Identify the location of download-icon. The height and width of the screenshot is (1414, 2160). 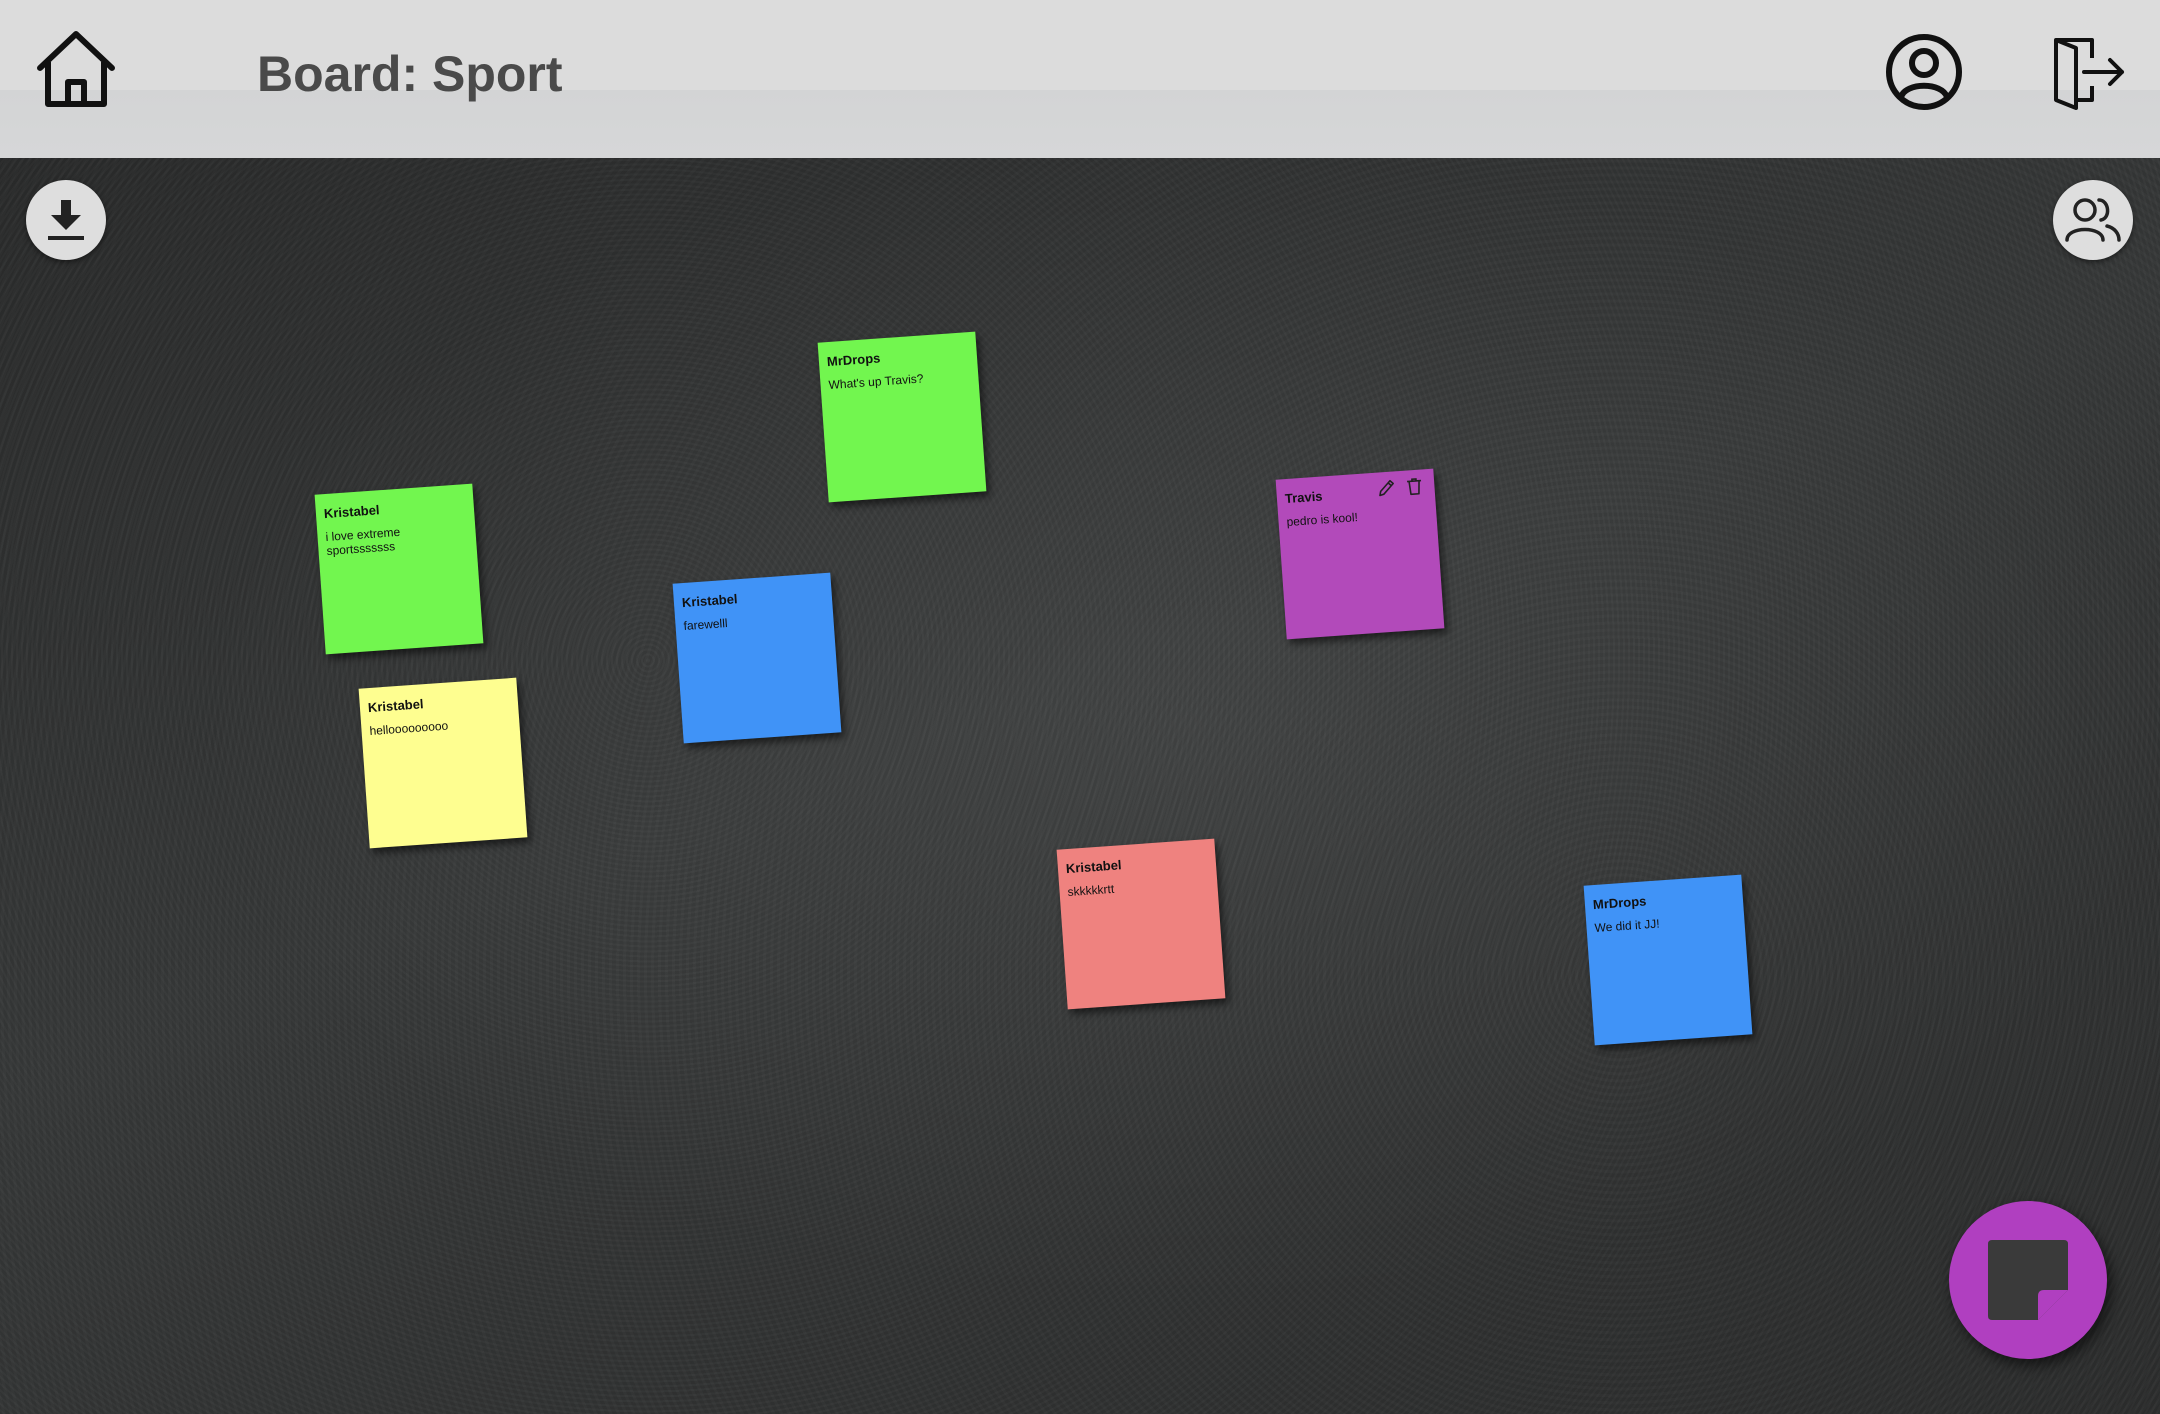
(66, 220).